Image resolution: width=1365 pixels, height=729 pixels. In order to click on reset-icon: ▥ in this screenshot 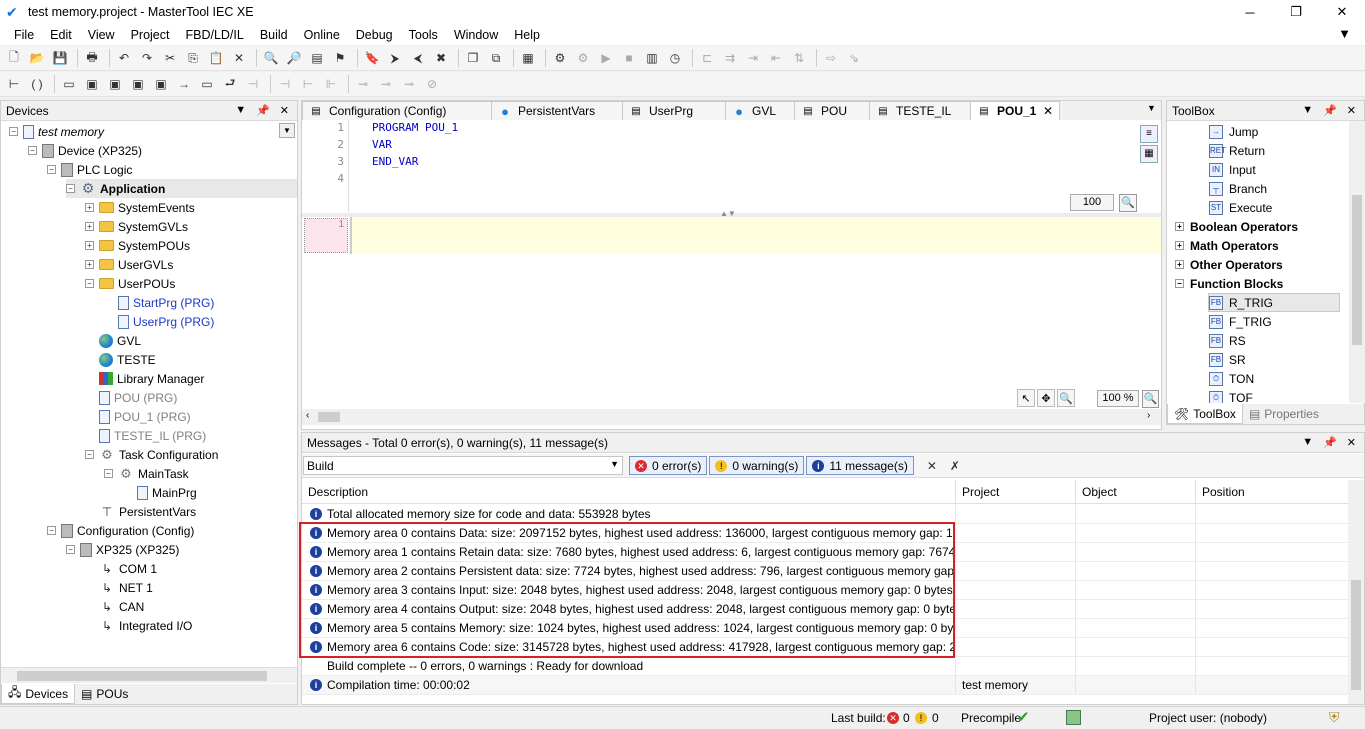, I will do `click(652, 58)`.